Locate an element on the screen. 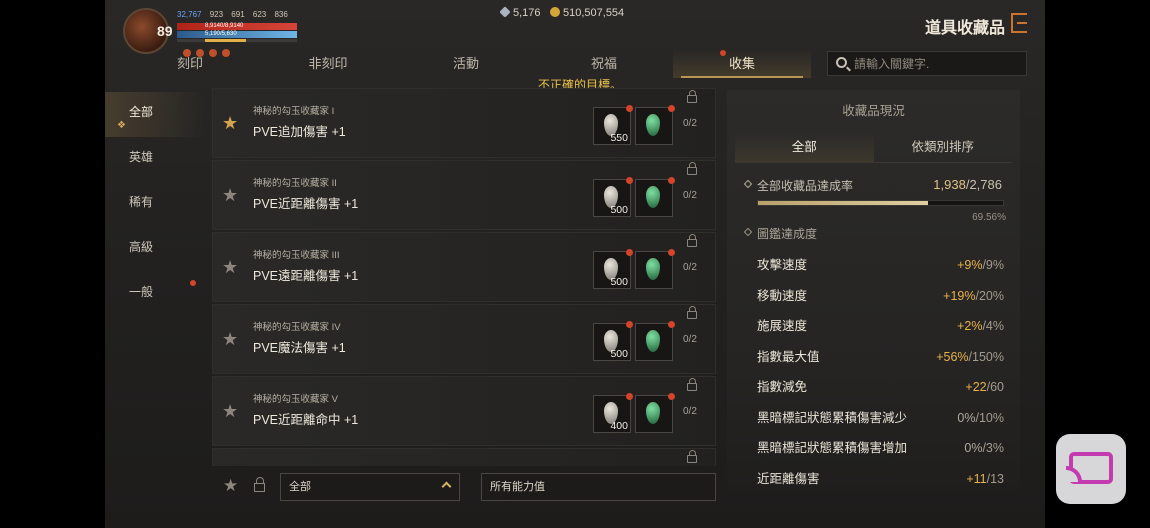 The image size is (1150, 528). hud-stat-1: 32,767 is located at coordinates (189, 14).